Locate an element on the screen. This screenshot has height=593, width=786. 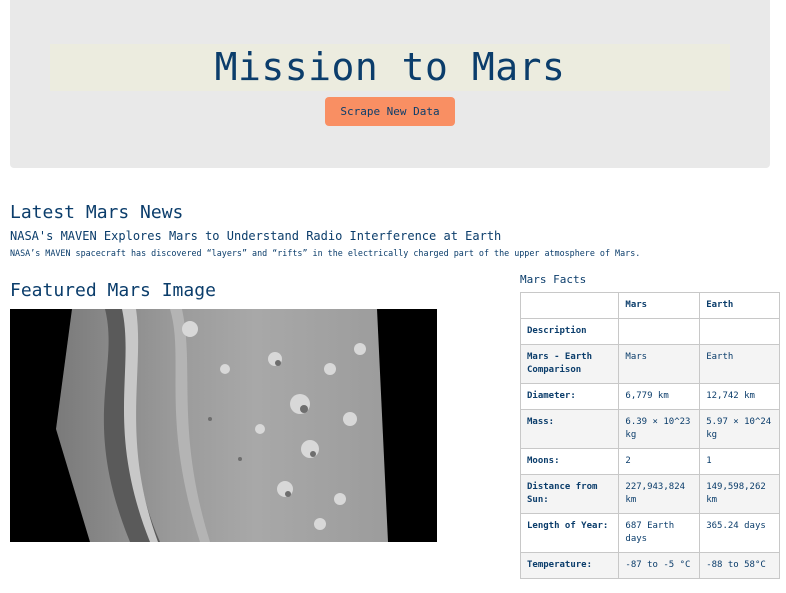
mars-value is located at coordinates (659, 331).